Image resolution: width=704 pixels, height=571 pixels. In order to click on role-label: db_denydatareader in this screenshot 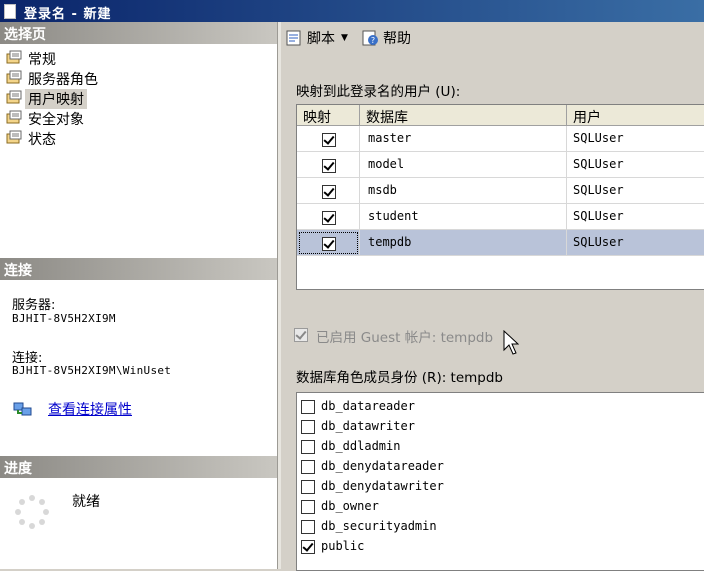, I will do `click(382, 466)`.